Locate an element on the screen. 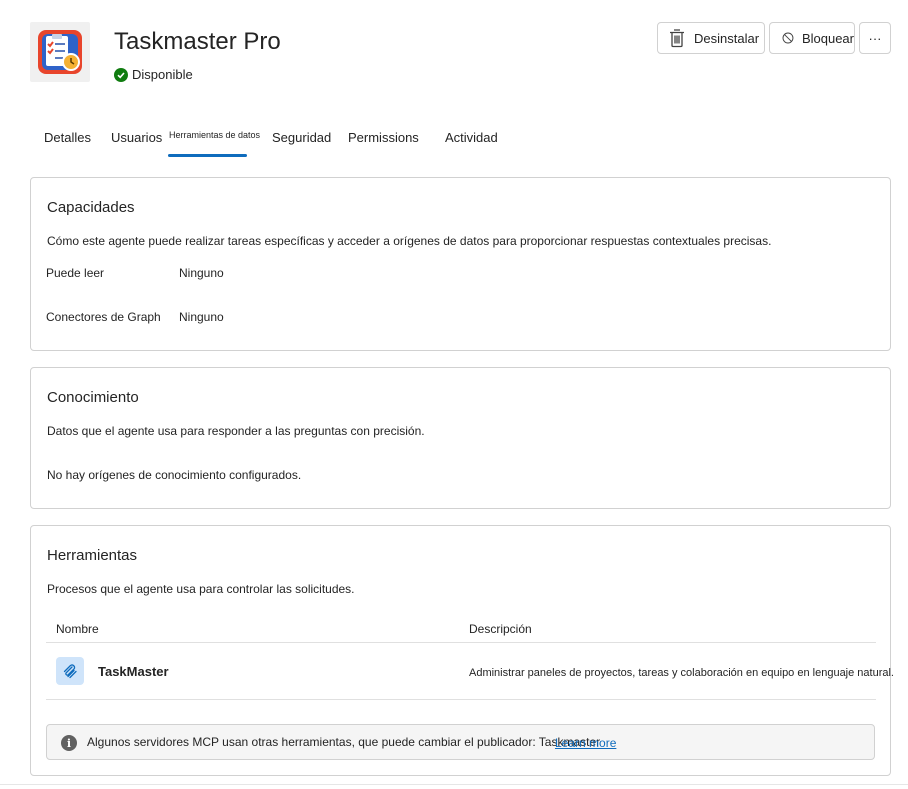 This screenshot has height=789, width=908. uninstall-button: Desinstalar is located at coordinates (711, 38).